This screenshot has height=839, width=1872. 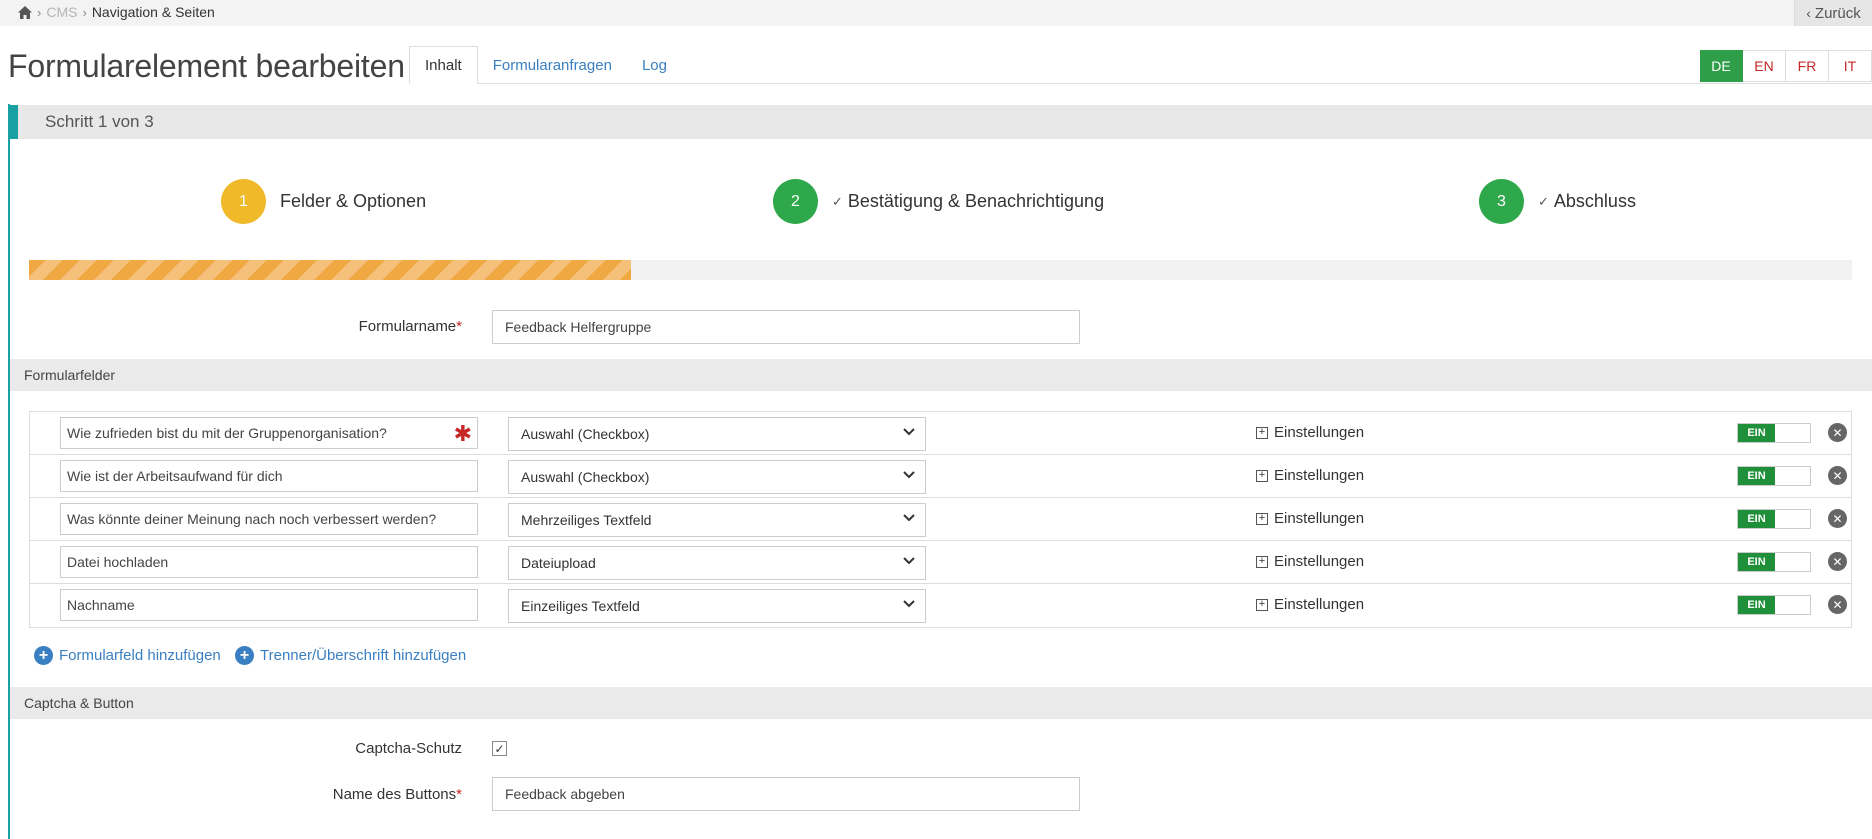 What do you see at coordinates (1764, 66) in the screenshot?
I see `lang-en-button: EN` at bounding box center [1764, 66].